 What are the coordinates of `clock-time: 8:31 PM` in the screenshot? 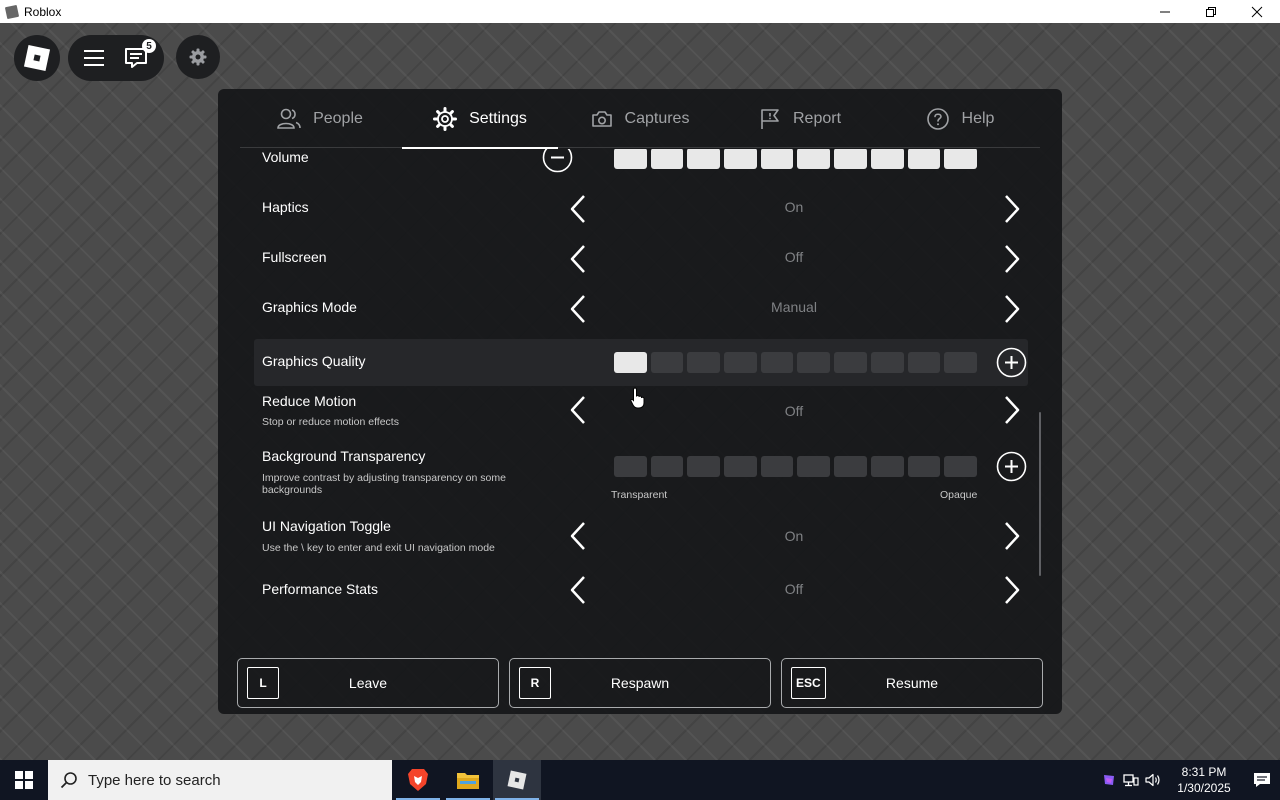 It's located at (1204, 772).